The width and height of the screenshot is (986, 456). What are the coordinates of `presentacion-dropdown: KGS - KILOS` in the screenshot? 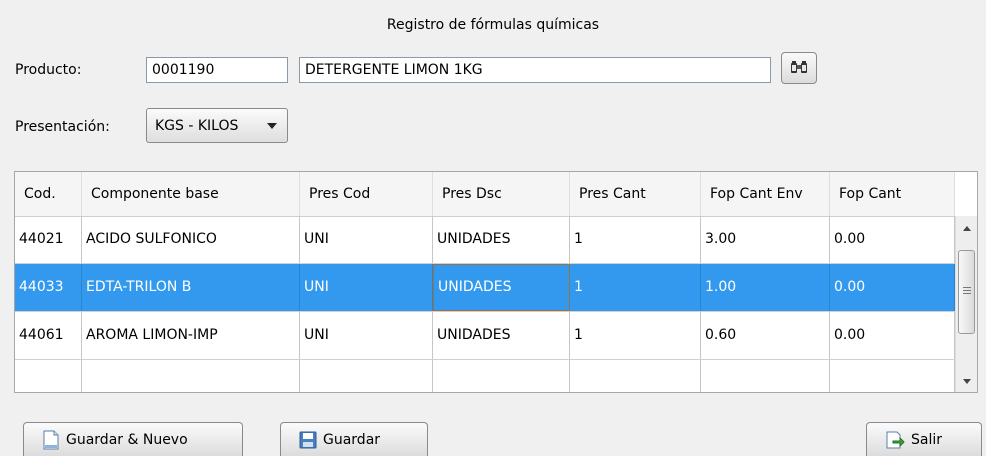 It's located at (217, 125).